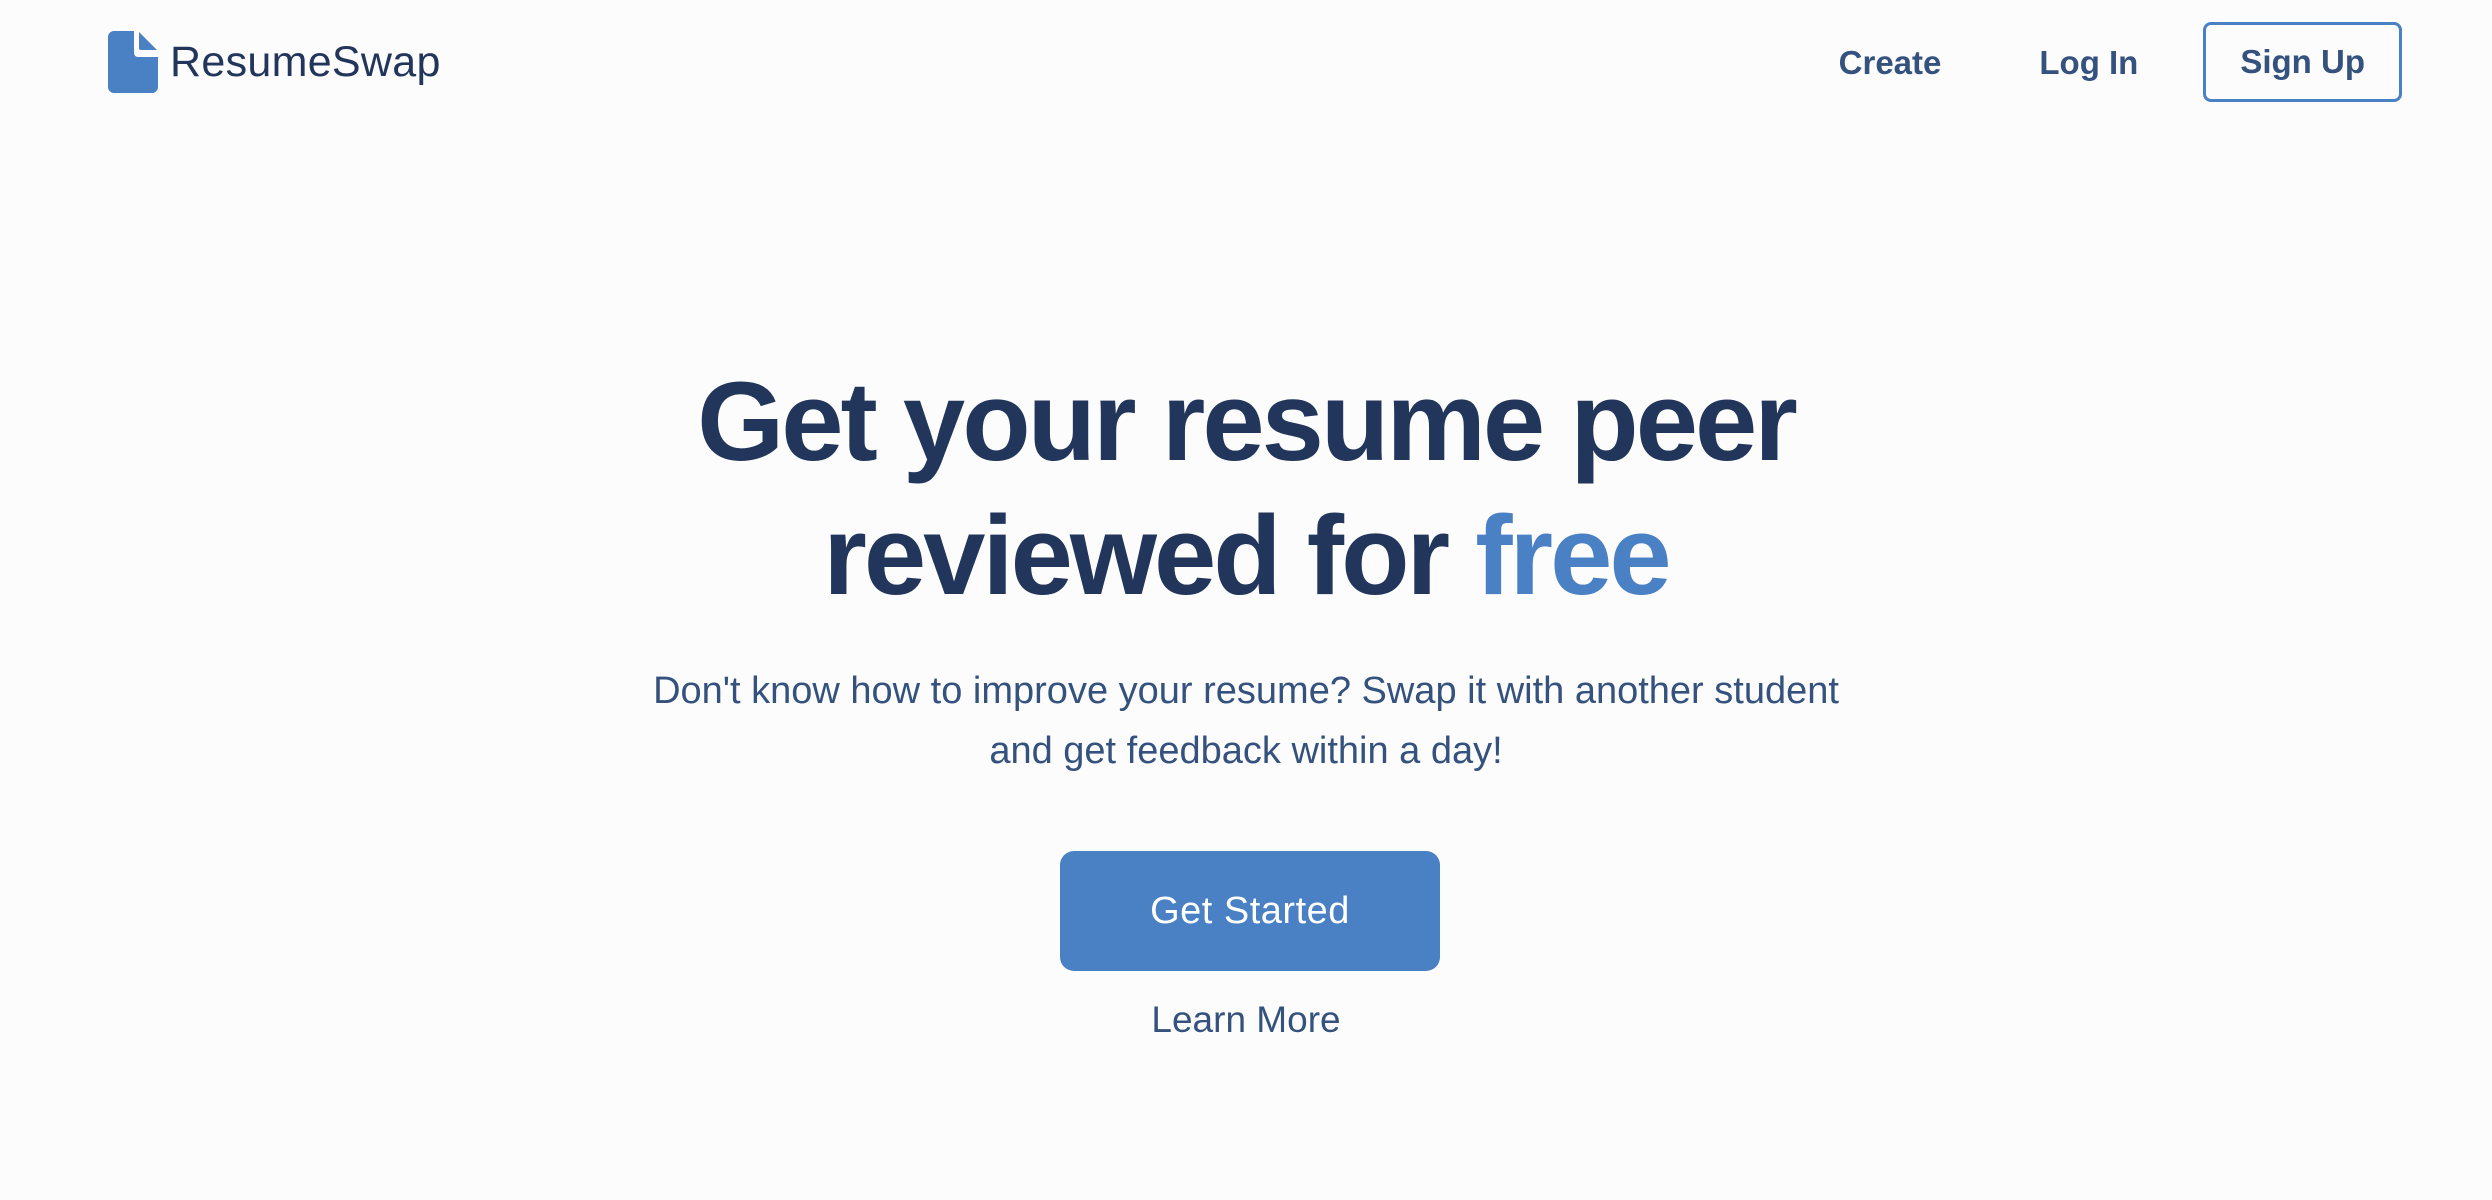 This screenshot has width=2492, height=1200. Describe the element at coordinates (1149, 555) in the screenshot. I see `headline-line-2: reviewed for` at that location.